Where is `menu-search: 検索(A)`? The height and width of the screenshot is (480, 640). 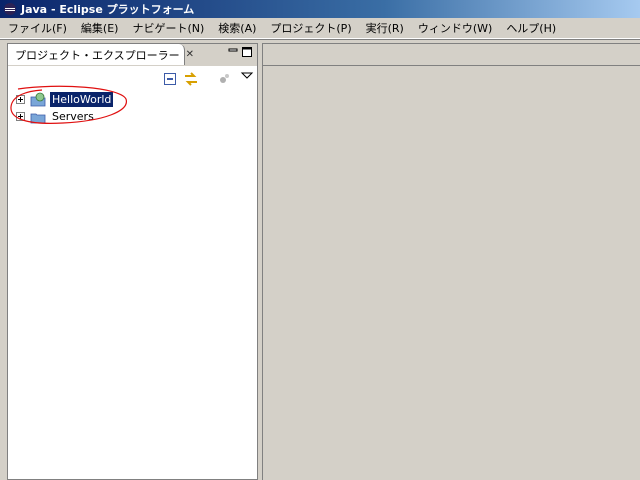 menu-search: 検索(A) is located at coordinates (236, 28).